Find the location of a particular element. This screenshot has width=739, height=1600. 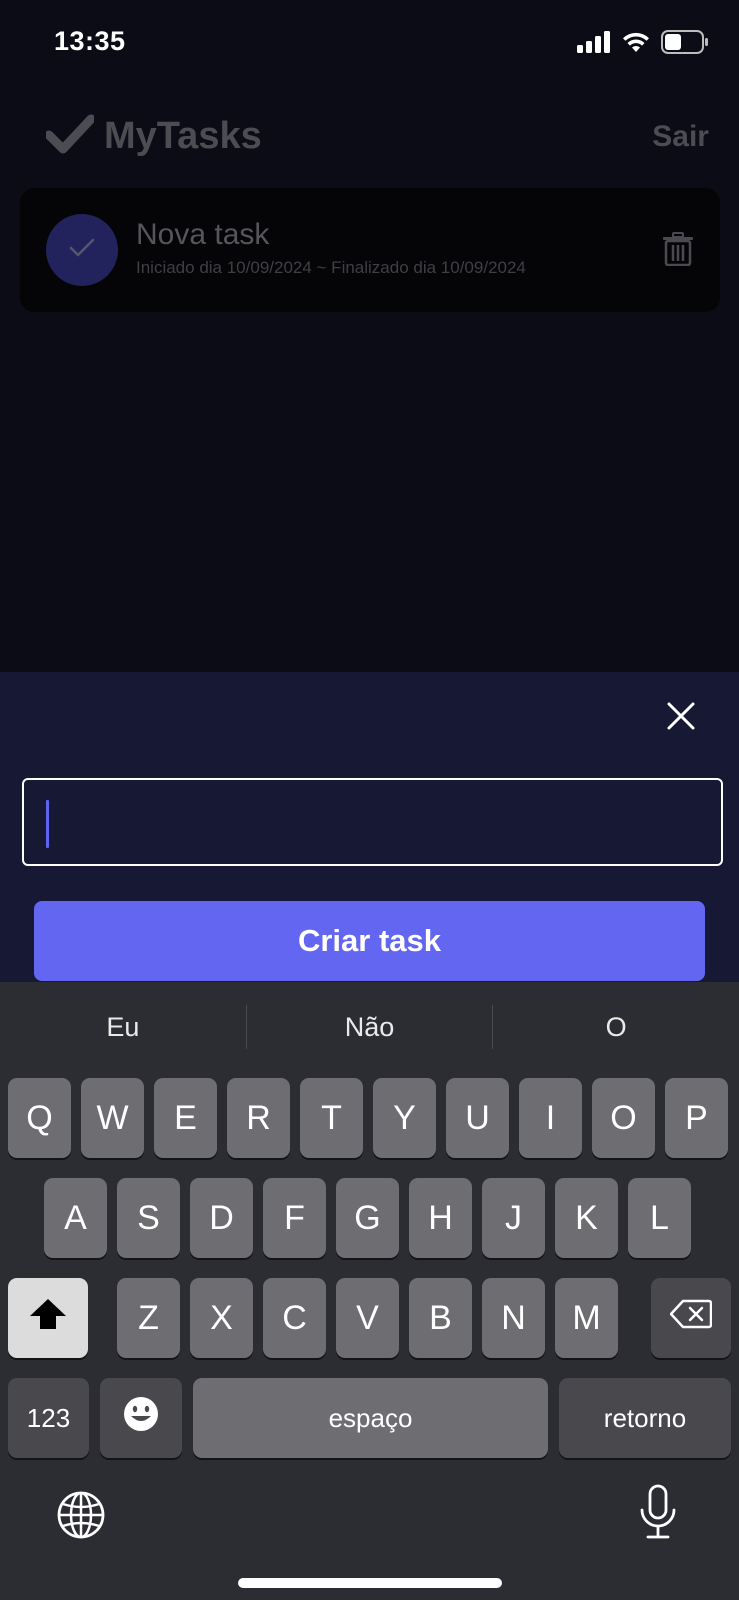

key-a: A is located at coordinates (75, 1218).